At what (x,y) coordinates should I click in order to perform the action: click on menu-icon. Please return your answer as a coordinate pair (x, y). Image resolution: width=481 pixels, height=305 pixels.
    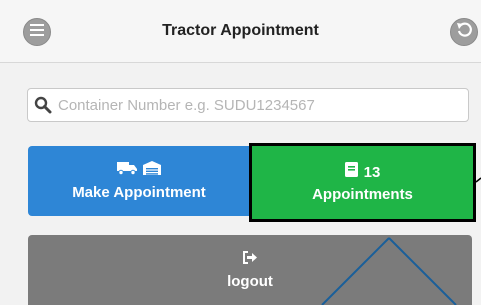
    Looking at the image, I should click on (37, 32).